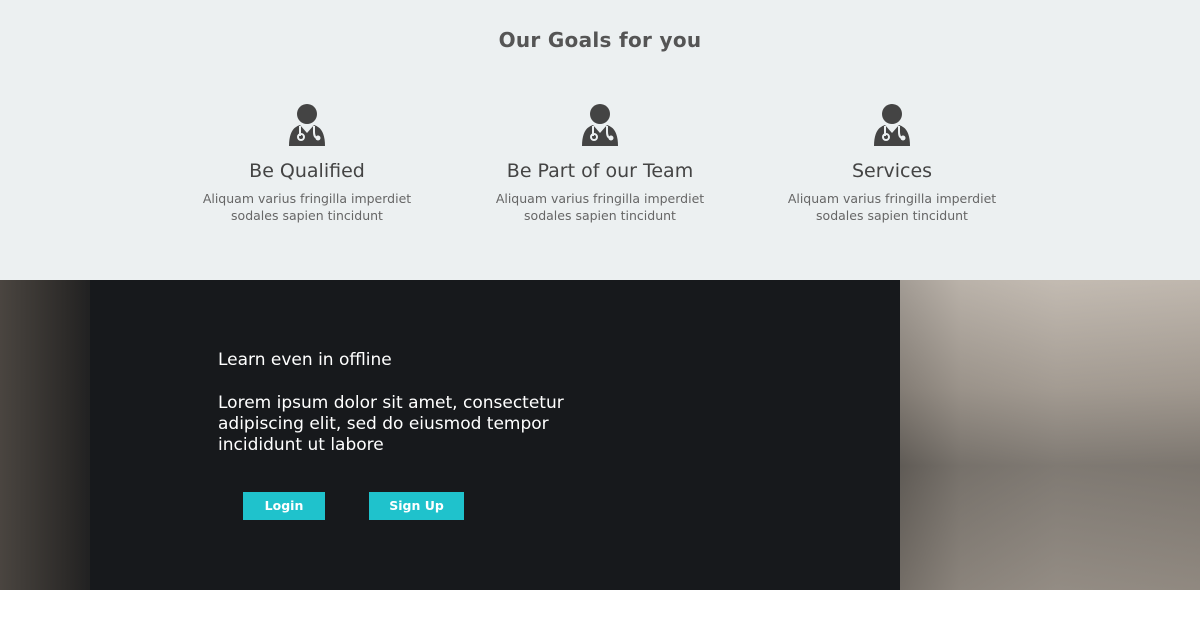  What do you see at coordinates (1050, 435) in the screenshot?
I see `hero-background-haze` at bounding box center [1050, 435].